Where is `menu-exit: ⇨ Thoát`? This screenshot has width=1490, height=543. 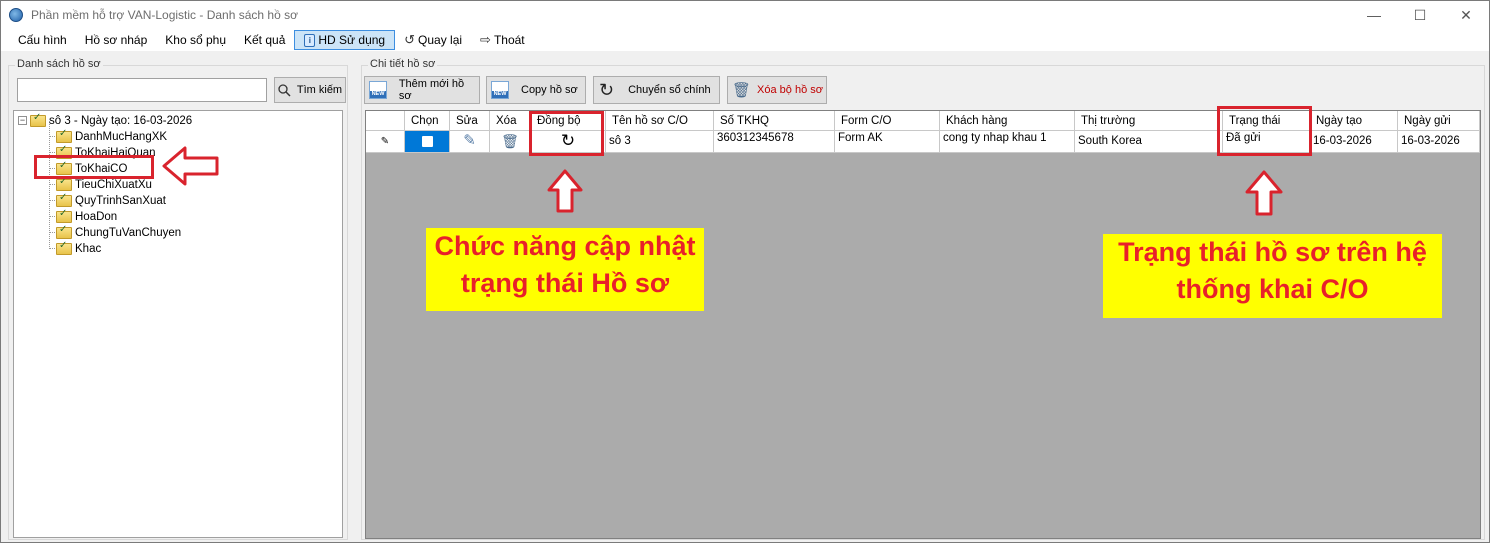 menu-exit: ⇨ Thoát is located at coordinates (502, 40).